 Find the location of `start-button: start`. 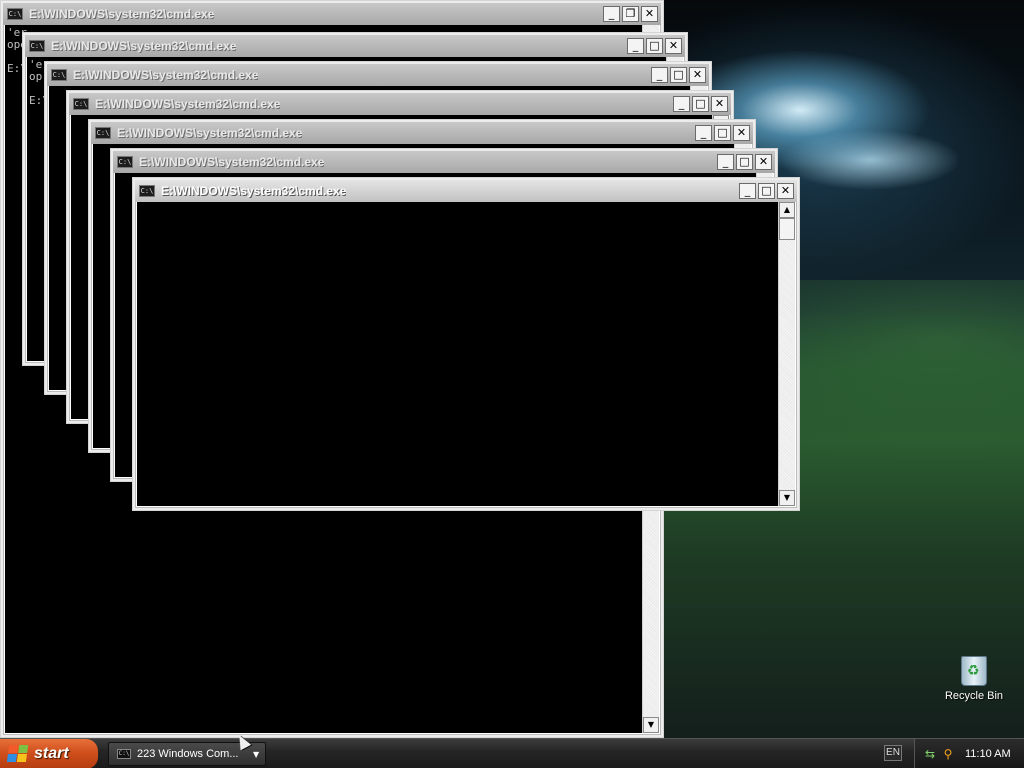

start-button: start is located at coordinates (49, 753).